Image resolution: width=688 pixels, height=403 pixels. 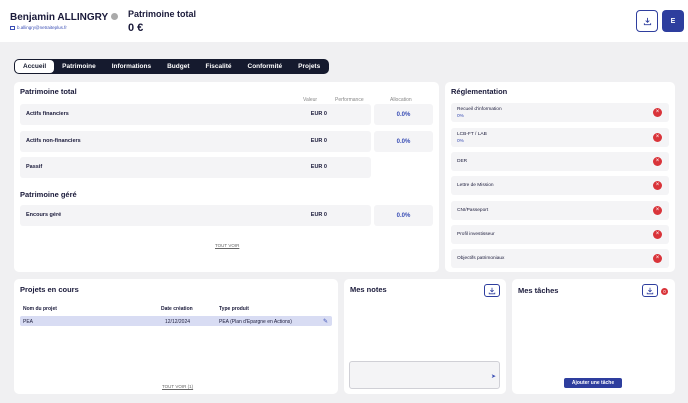 I want to click on add-task-button: Ajouter une tâche, so click(x=593, y=383).